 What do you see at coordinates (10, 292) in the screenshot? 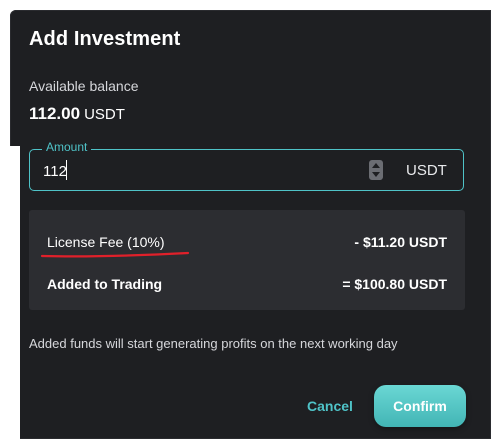
I see `background-strip` at bounding box center [10, 292].